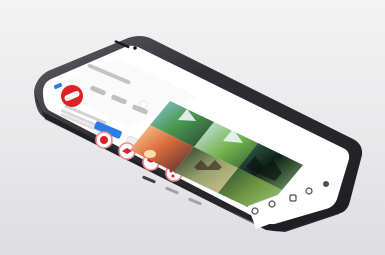  What do you see at coordinates (173, 176) in the screenshot?
I see `highlight-4-dot-c` at bounding box center [173, 176].